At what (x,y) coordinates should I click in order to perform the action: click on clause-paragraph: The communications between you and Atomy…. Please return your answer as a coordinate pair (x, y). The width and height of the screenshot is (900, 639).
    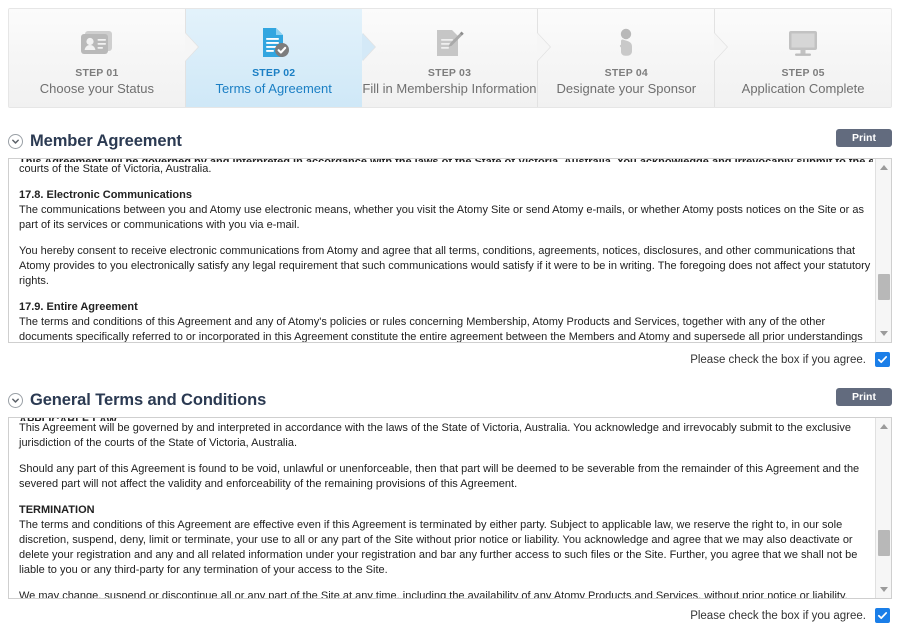
    Looking at the image, I should click on (441, 217).